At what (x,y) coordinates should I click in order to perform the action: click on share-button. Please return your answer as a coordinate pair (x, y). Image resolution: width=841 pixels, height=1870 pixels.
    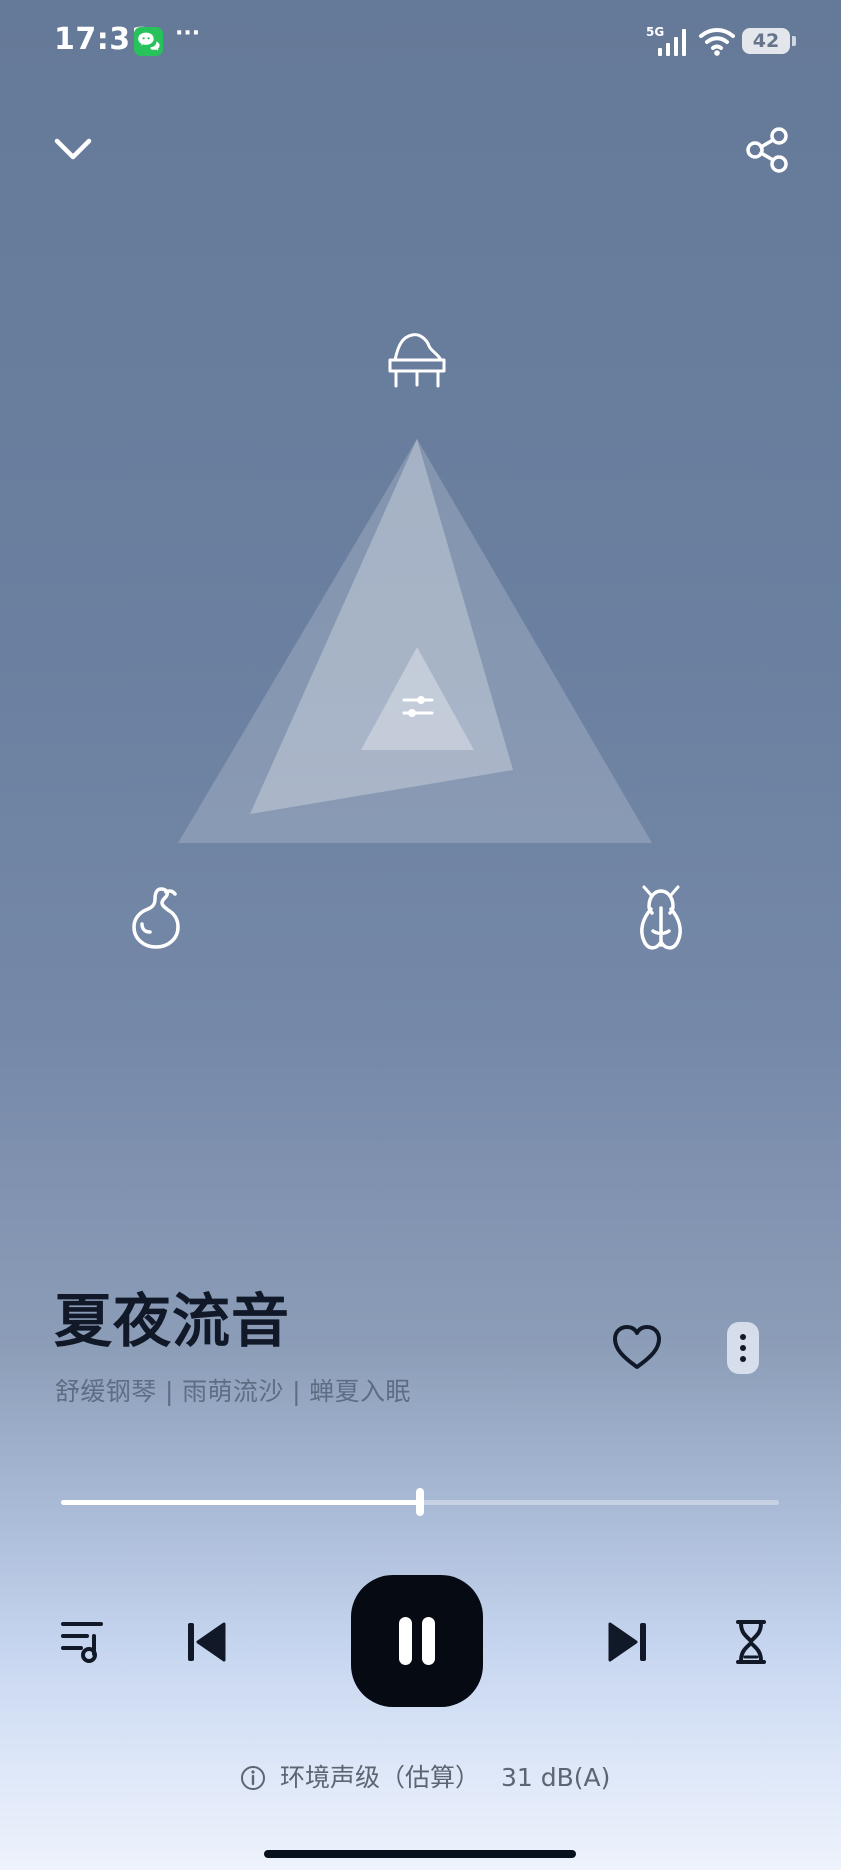
    Looking at the image, I should click on (768, 150).